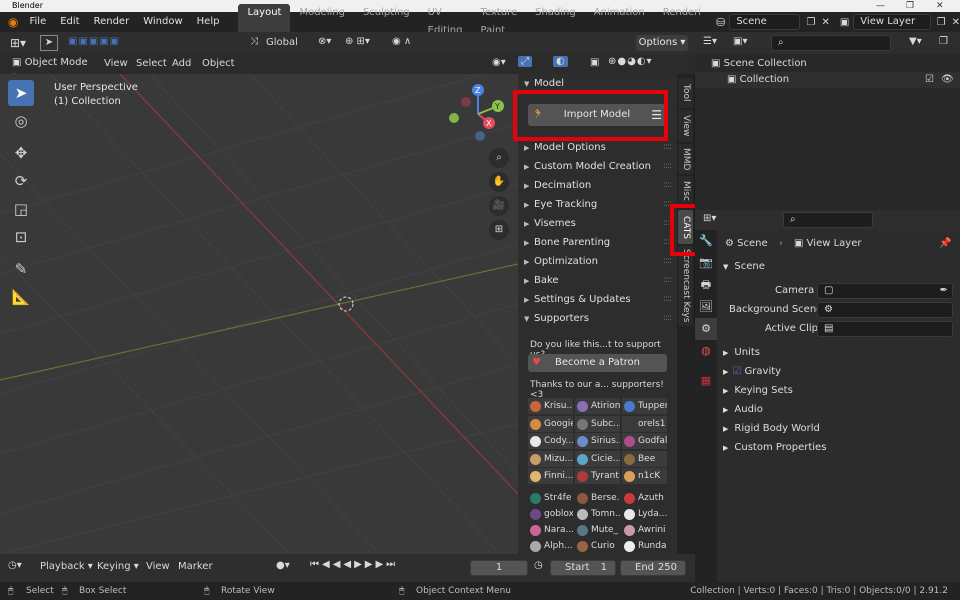 This screenshot has height=600, width=960. What do you see at coordinates (915, 41) in the screenshot?
I see `filter-icon: ▼▾` at bounding box center [915, 41].